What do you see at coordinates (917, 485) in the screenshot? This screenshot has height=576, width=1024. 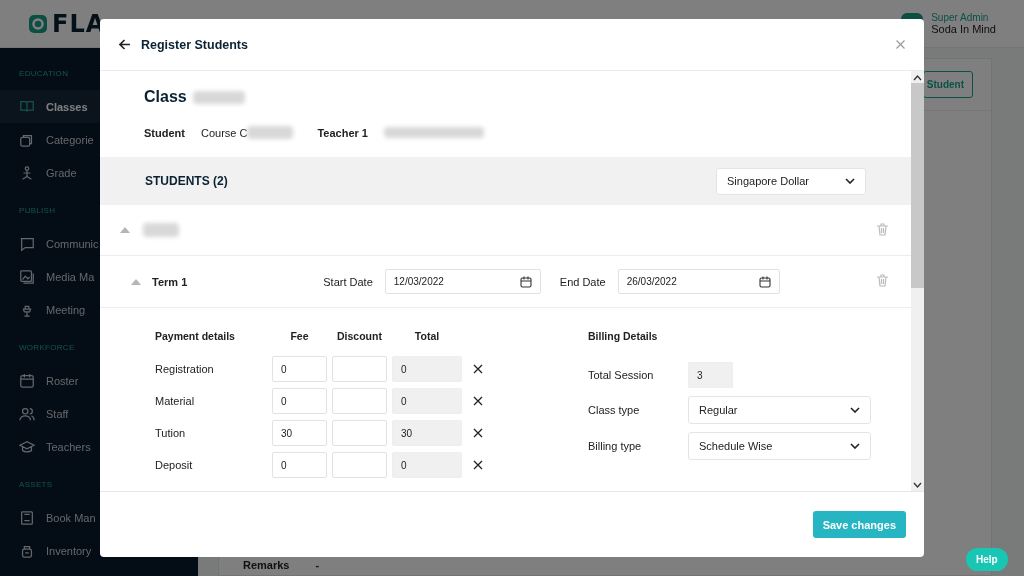 I see `scroll-down-icon` at bounding box center [917, 485].